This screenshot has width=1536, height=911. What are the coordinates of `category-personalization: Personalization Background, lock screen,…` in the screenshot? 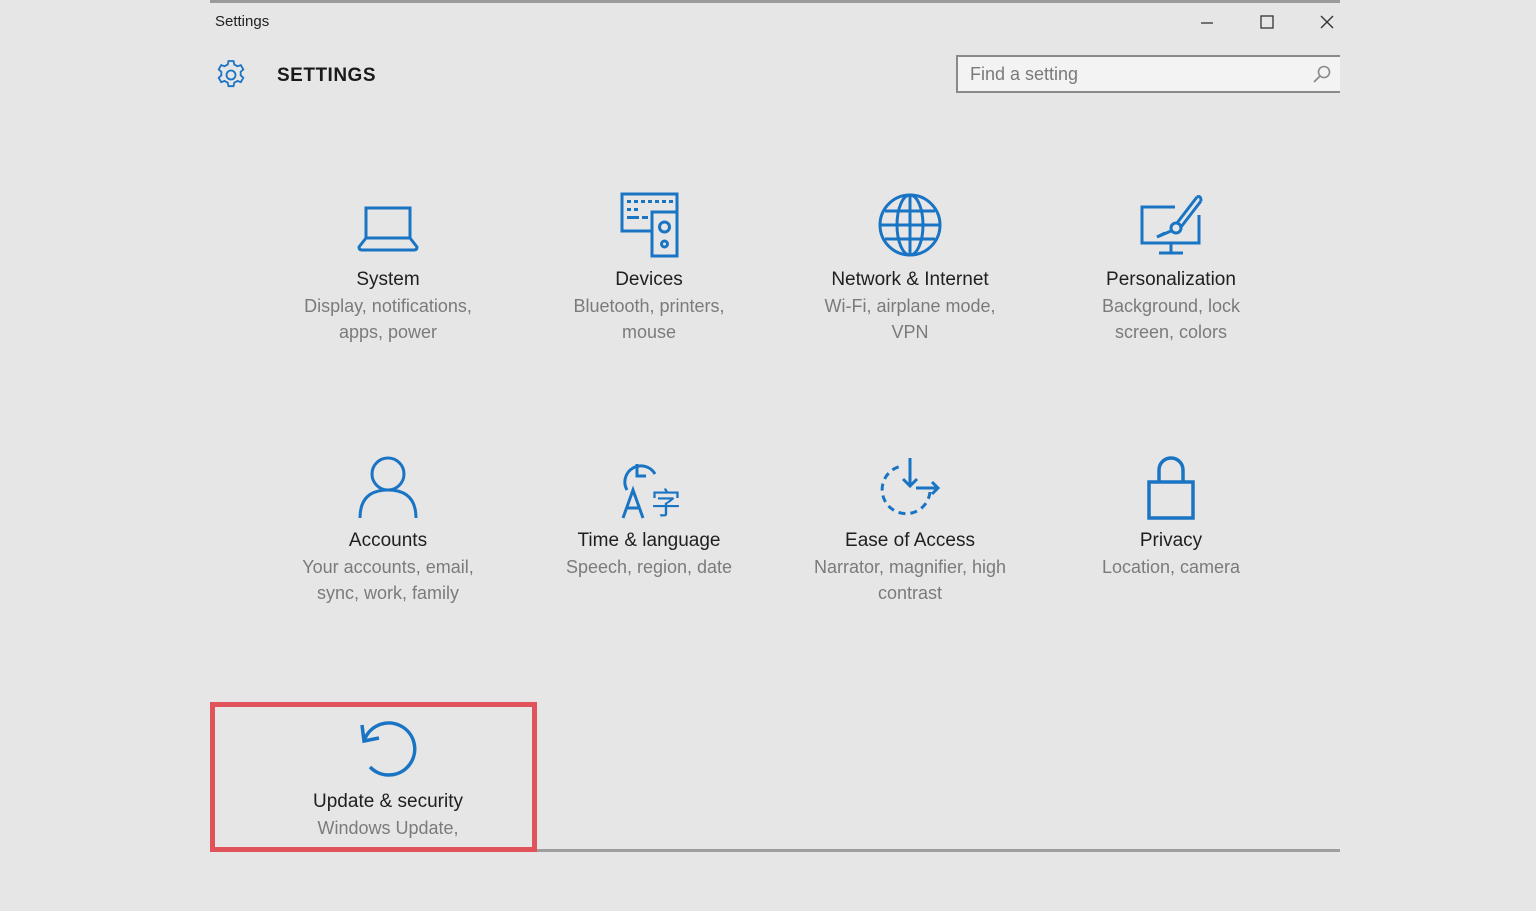 It's located at (1171, 289).